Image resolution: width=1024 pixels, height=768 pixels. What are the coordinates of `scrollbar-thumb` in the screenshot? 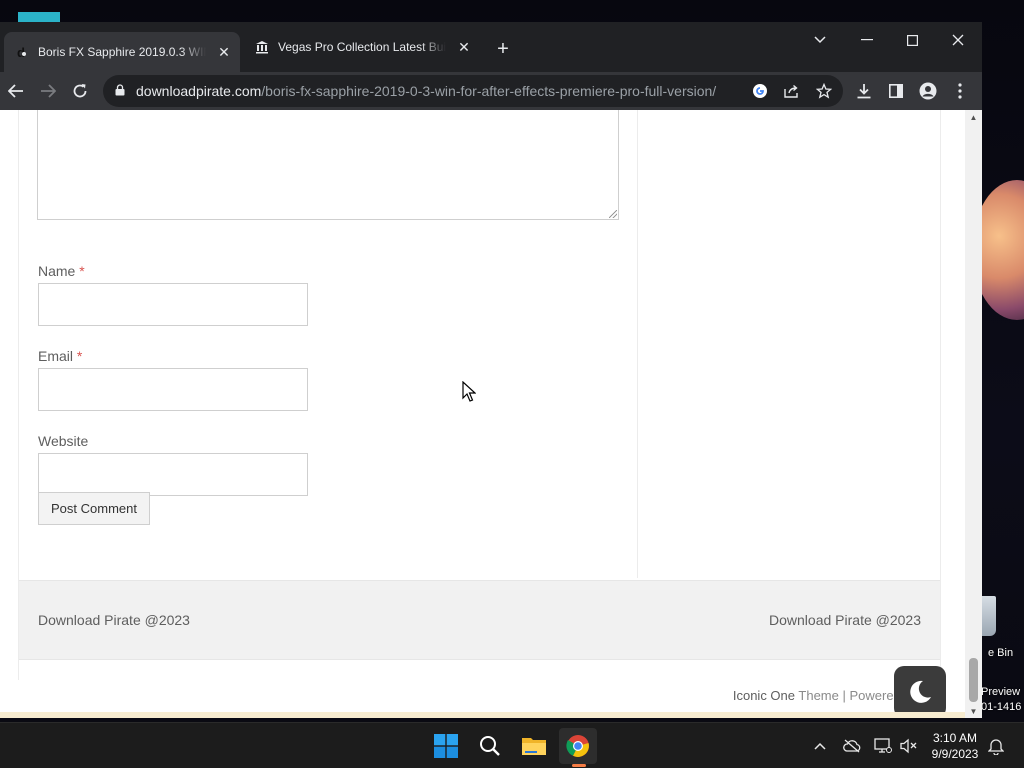 It's located at (973, 680).